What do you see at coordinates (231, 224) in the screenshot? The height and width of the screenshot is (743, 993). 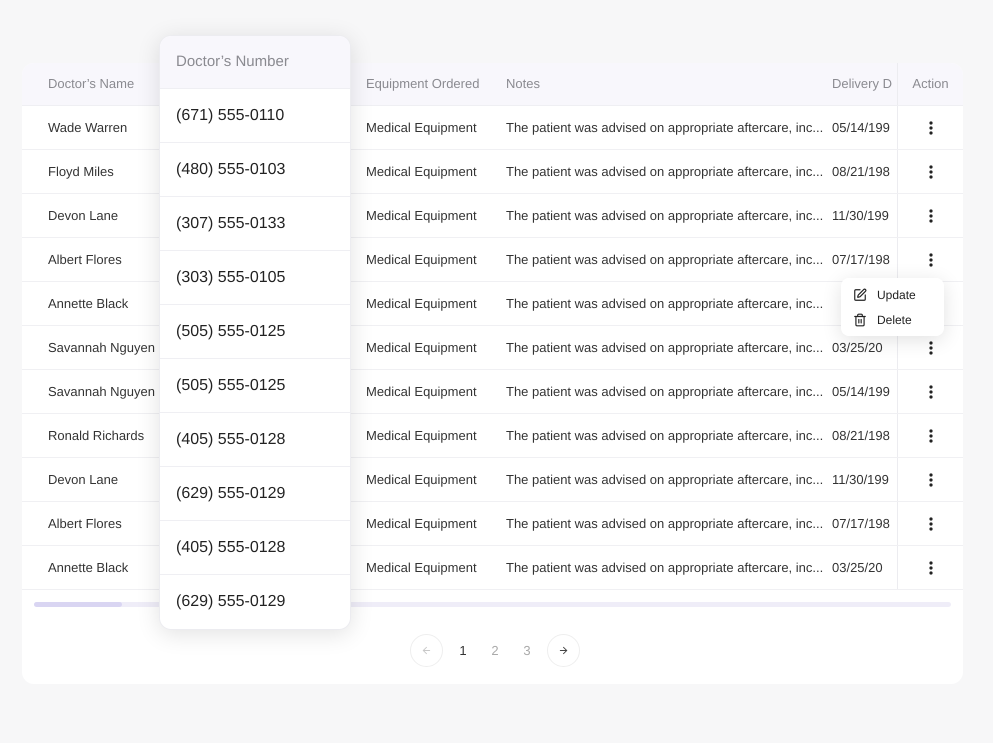 I see `phone-number: (307) 555-0133` at bounding box center [231, 224].